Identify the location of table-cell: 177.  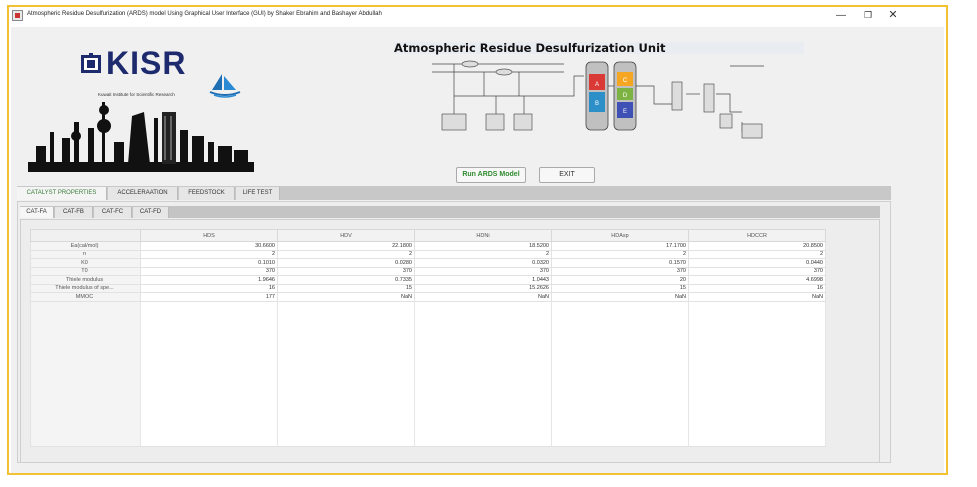
(209, 297).